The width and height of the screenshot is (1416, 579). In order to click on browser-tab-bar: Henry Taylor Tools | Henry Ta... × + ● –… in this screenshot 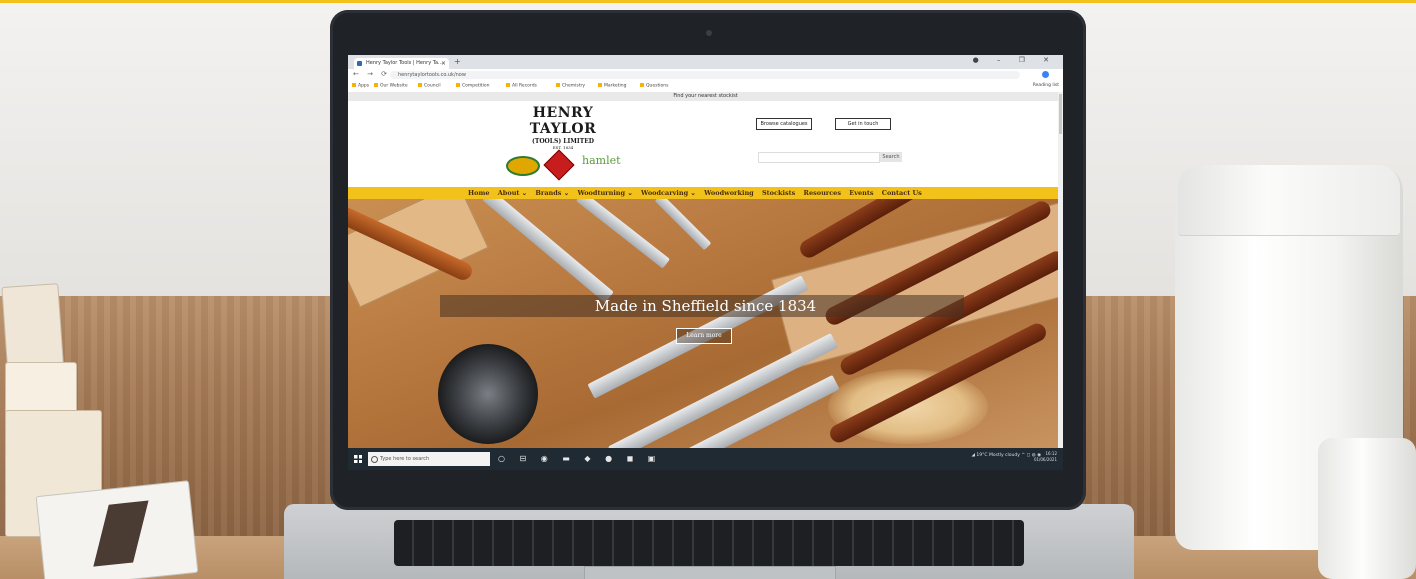, I will do `click(705, 62)`.